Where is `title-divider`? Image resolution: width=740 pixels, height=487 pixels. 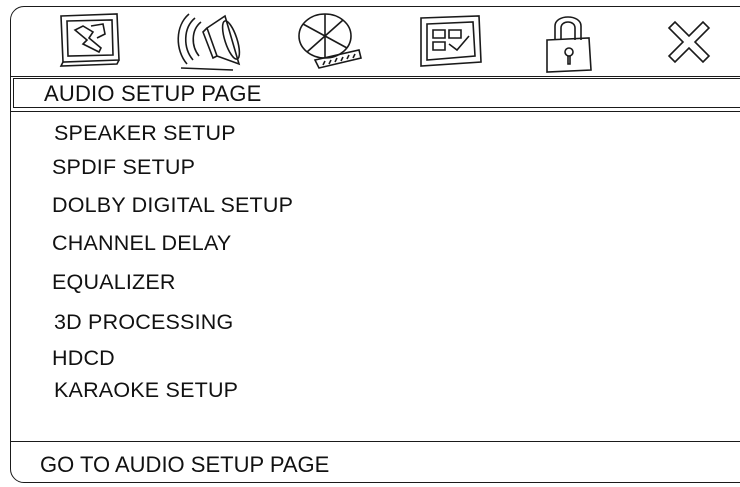 title-divider is located at coordinates (375, 111).